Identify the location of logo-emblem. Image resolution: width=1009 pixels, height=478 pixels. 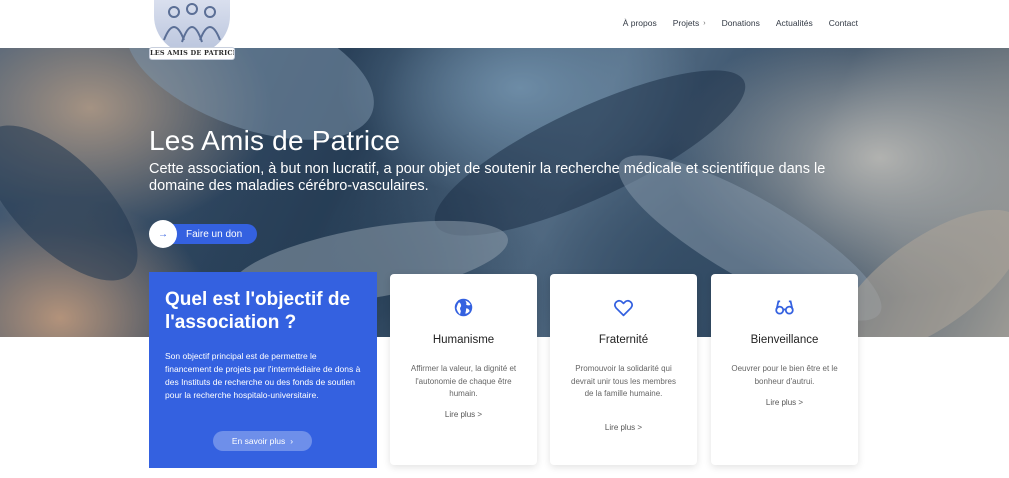
(192, 27).